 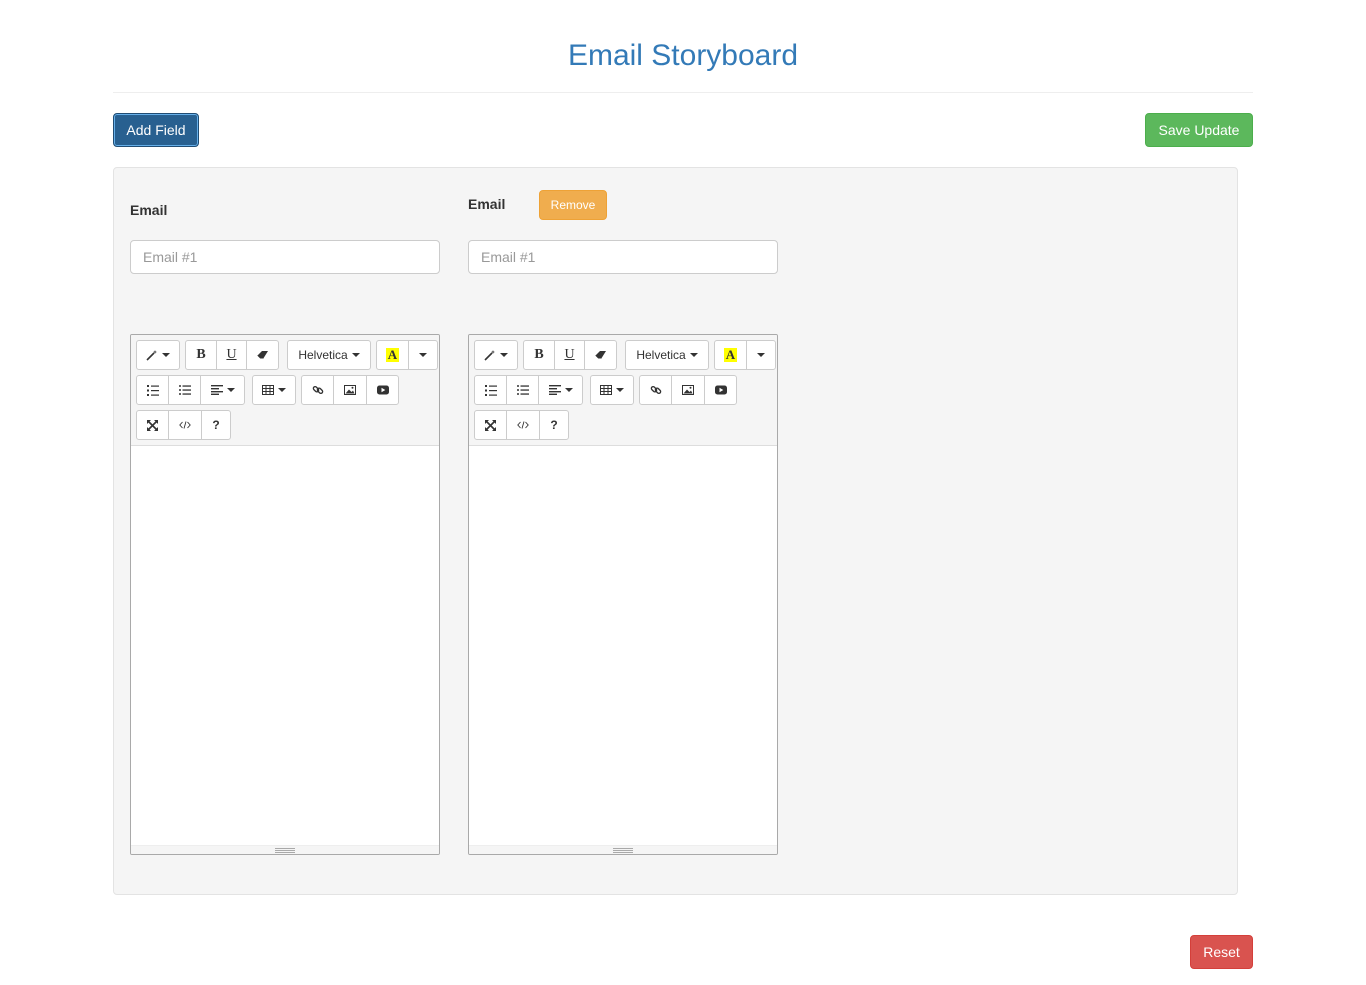 What do you see at coordinates (683, 55) in the screenshot?
I see `page-title: Email Storyboard` at bounding box center [683, 55].